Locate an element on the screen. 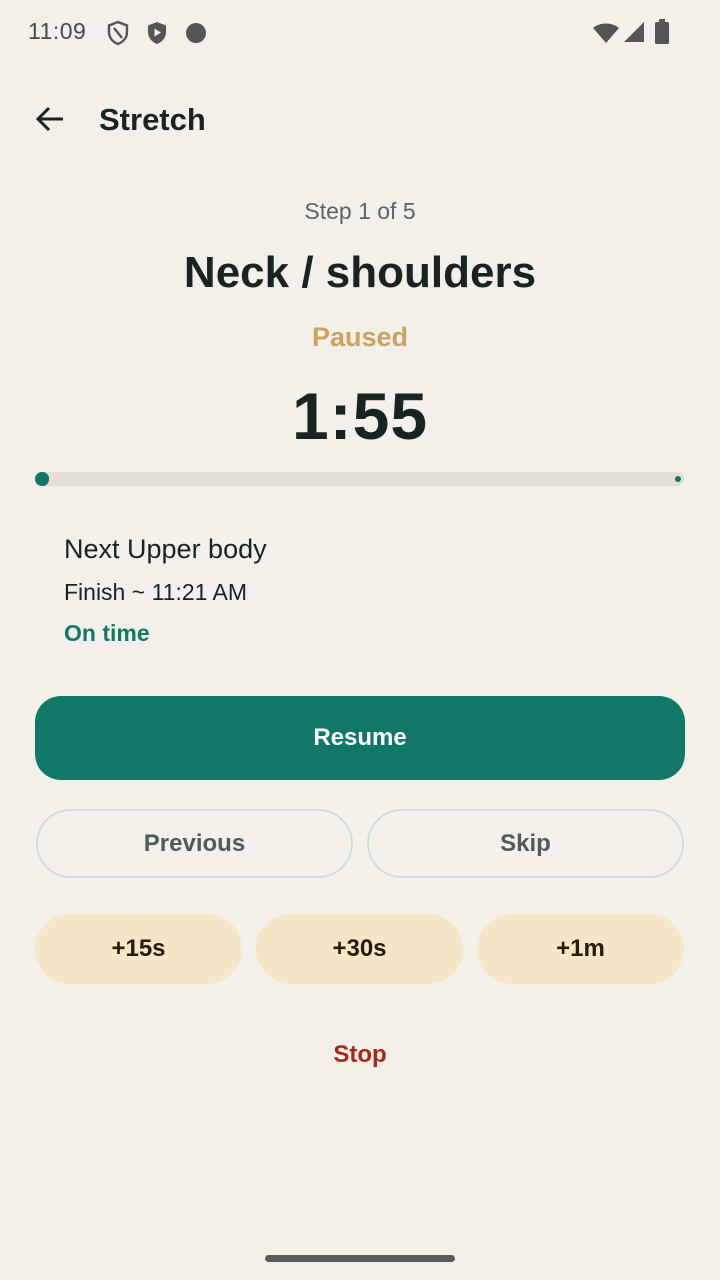  add-15s-button: +15s is located at coordinates (138, 949).